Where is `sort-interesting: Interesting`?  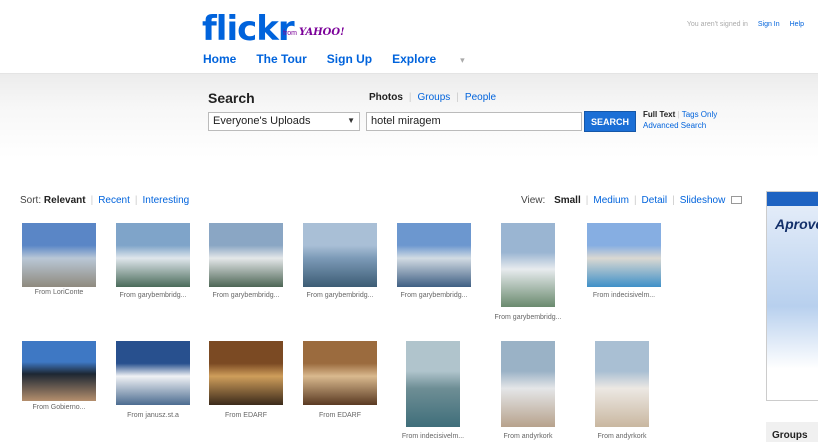
sort-interesting: Interesting is located at coordinates (166, 200).